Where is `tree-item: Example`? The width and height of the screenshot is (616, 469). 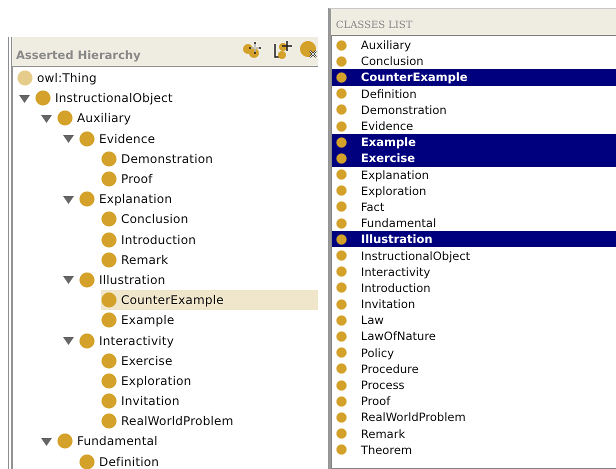
tree-item: Example is located at coordinates (209, 320).